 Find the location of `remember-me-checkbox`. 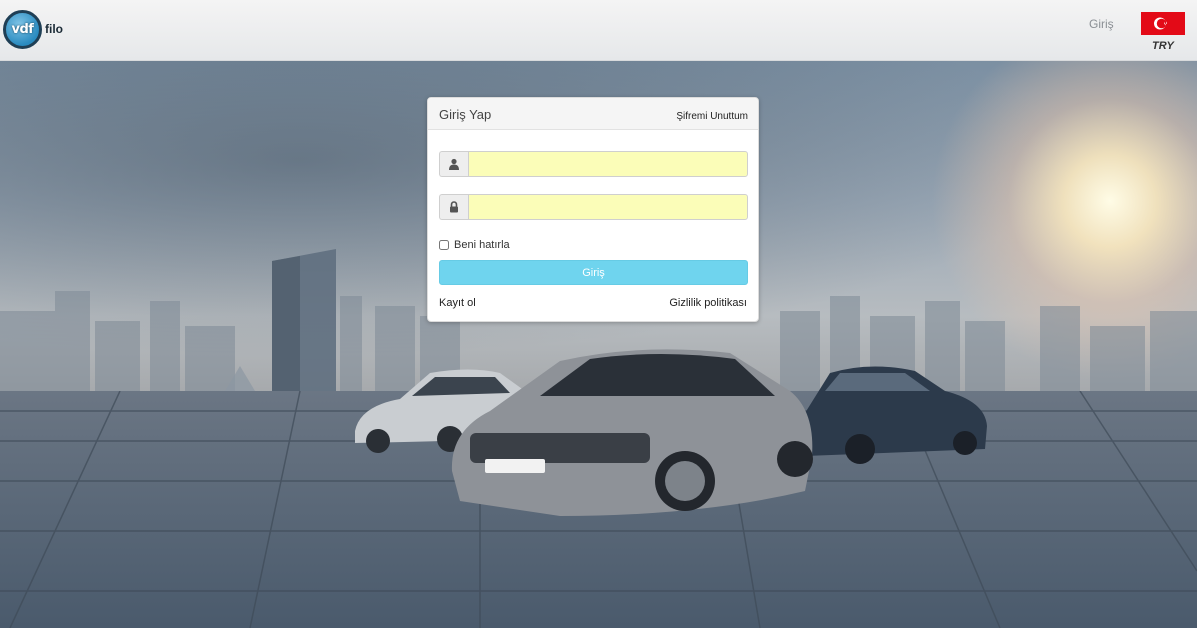

remember-me-checkbox is located at coordinates (444, 245).